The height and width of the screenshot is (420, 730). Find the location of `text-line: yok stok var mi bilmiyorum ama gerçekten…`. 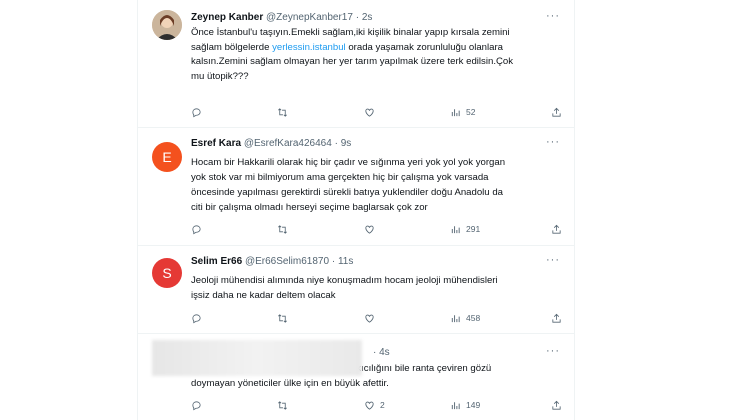

text-line: yok stok var mi bilmiyorum ama gerçekten… is located at coordinates (340, 177).